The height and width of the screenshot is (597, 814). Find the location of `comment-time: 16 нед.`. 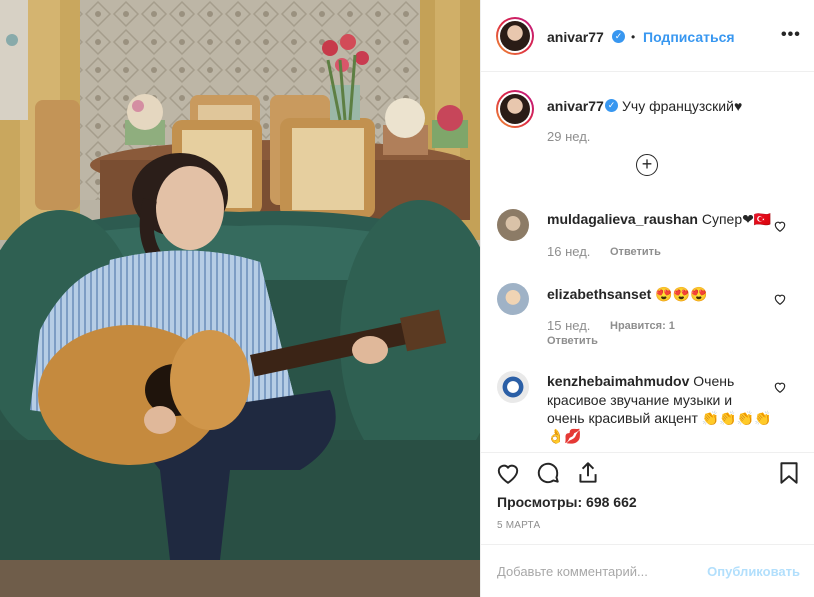

comment-time: 16 нед. is located at coordinates (568, 251).